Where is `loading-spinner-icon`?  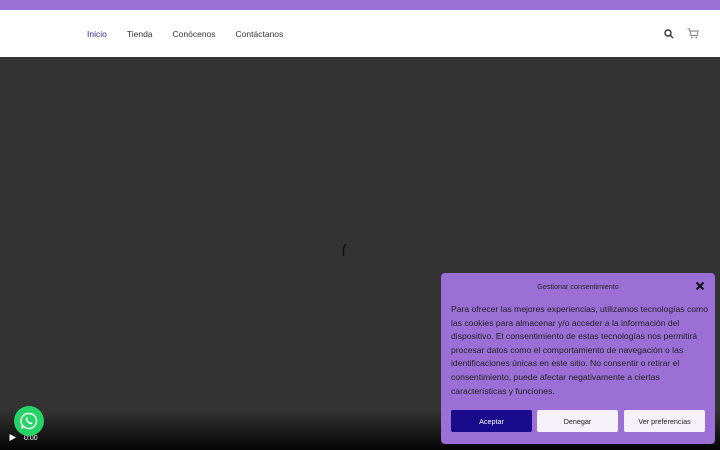 loading-spinner-icon is located at coordinates (344, 250).